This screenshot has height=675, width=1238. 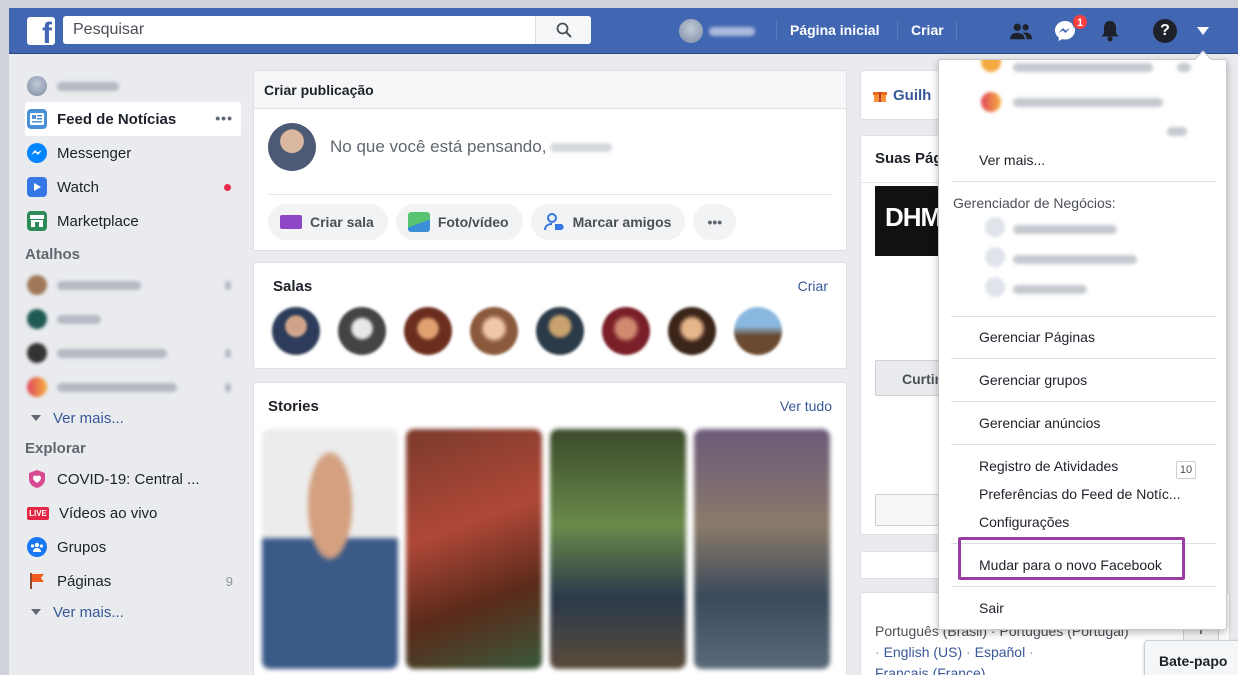 What do you see at coordinates (563, 30) in the screenshot?
I see `search-button` at bounding box center [563, 30].